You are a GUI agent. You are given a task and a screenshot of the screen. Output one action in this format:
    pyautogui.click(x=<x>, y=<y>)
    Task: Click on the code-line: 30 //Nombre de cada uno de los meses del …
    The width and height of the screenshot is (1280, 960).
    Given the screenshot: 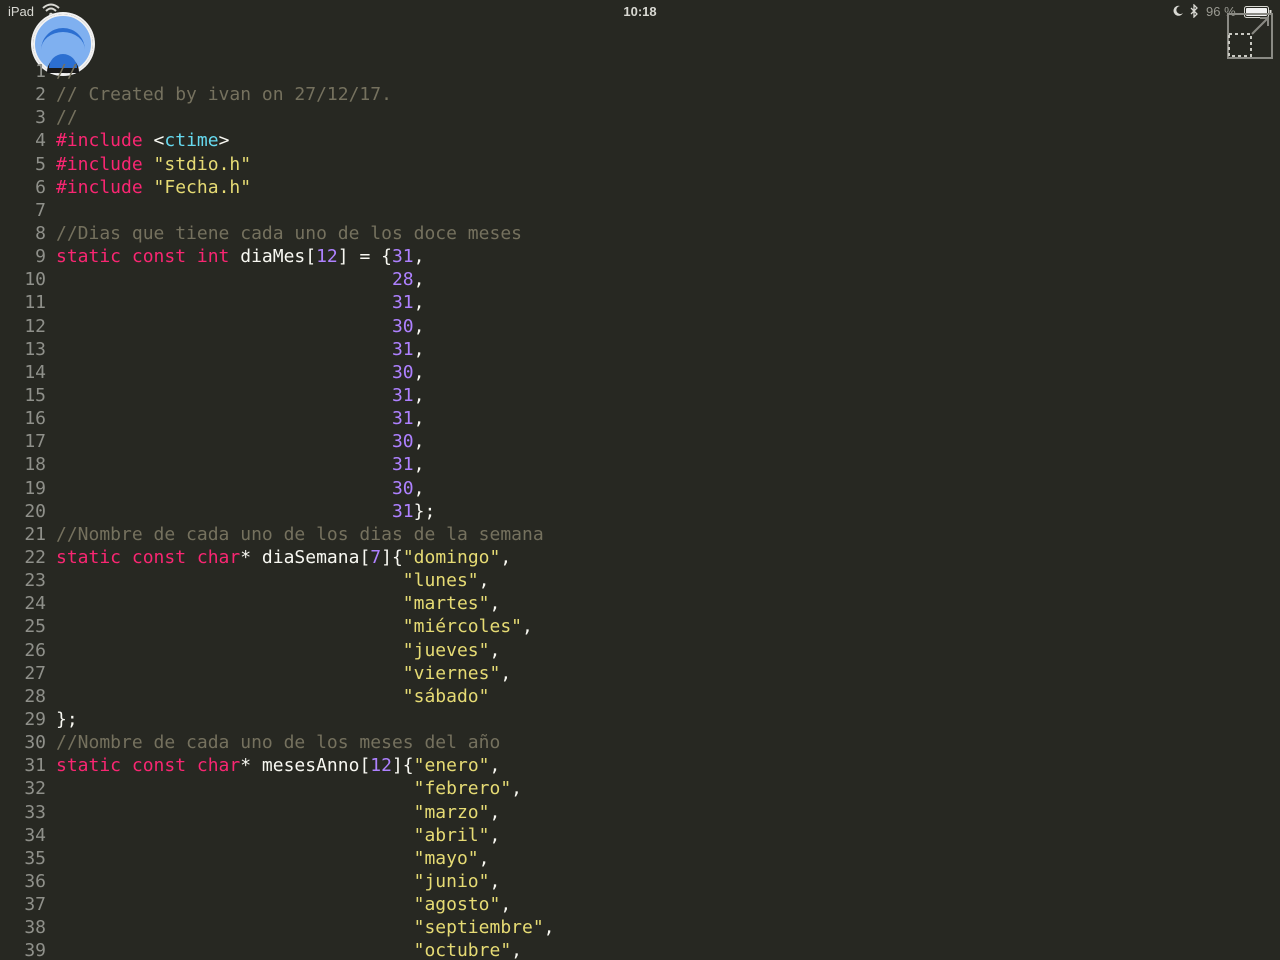 What is the action you would take?
    pyautogui.click(x=640, y=742)
    